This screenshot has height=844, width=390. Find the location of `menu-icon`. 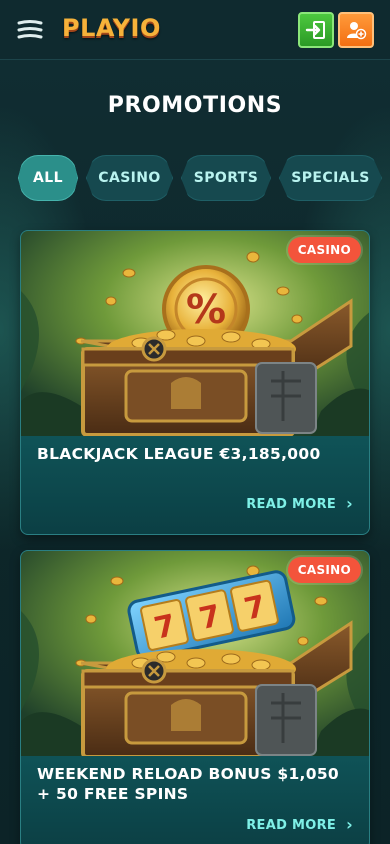

menu-icon is located at coordinates (30, 30).